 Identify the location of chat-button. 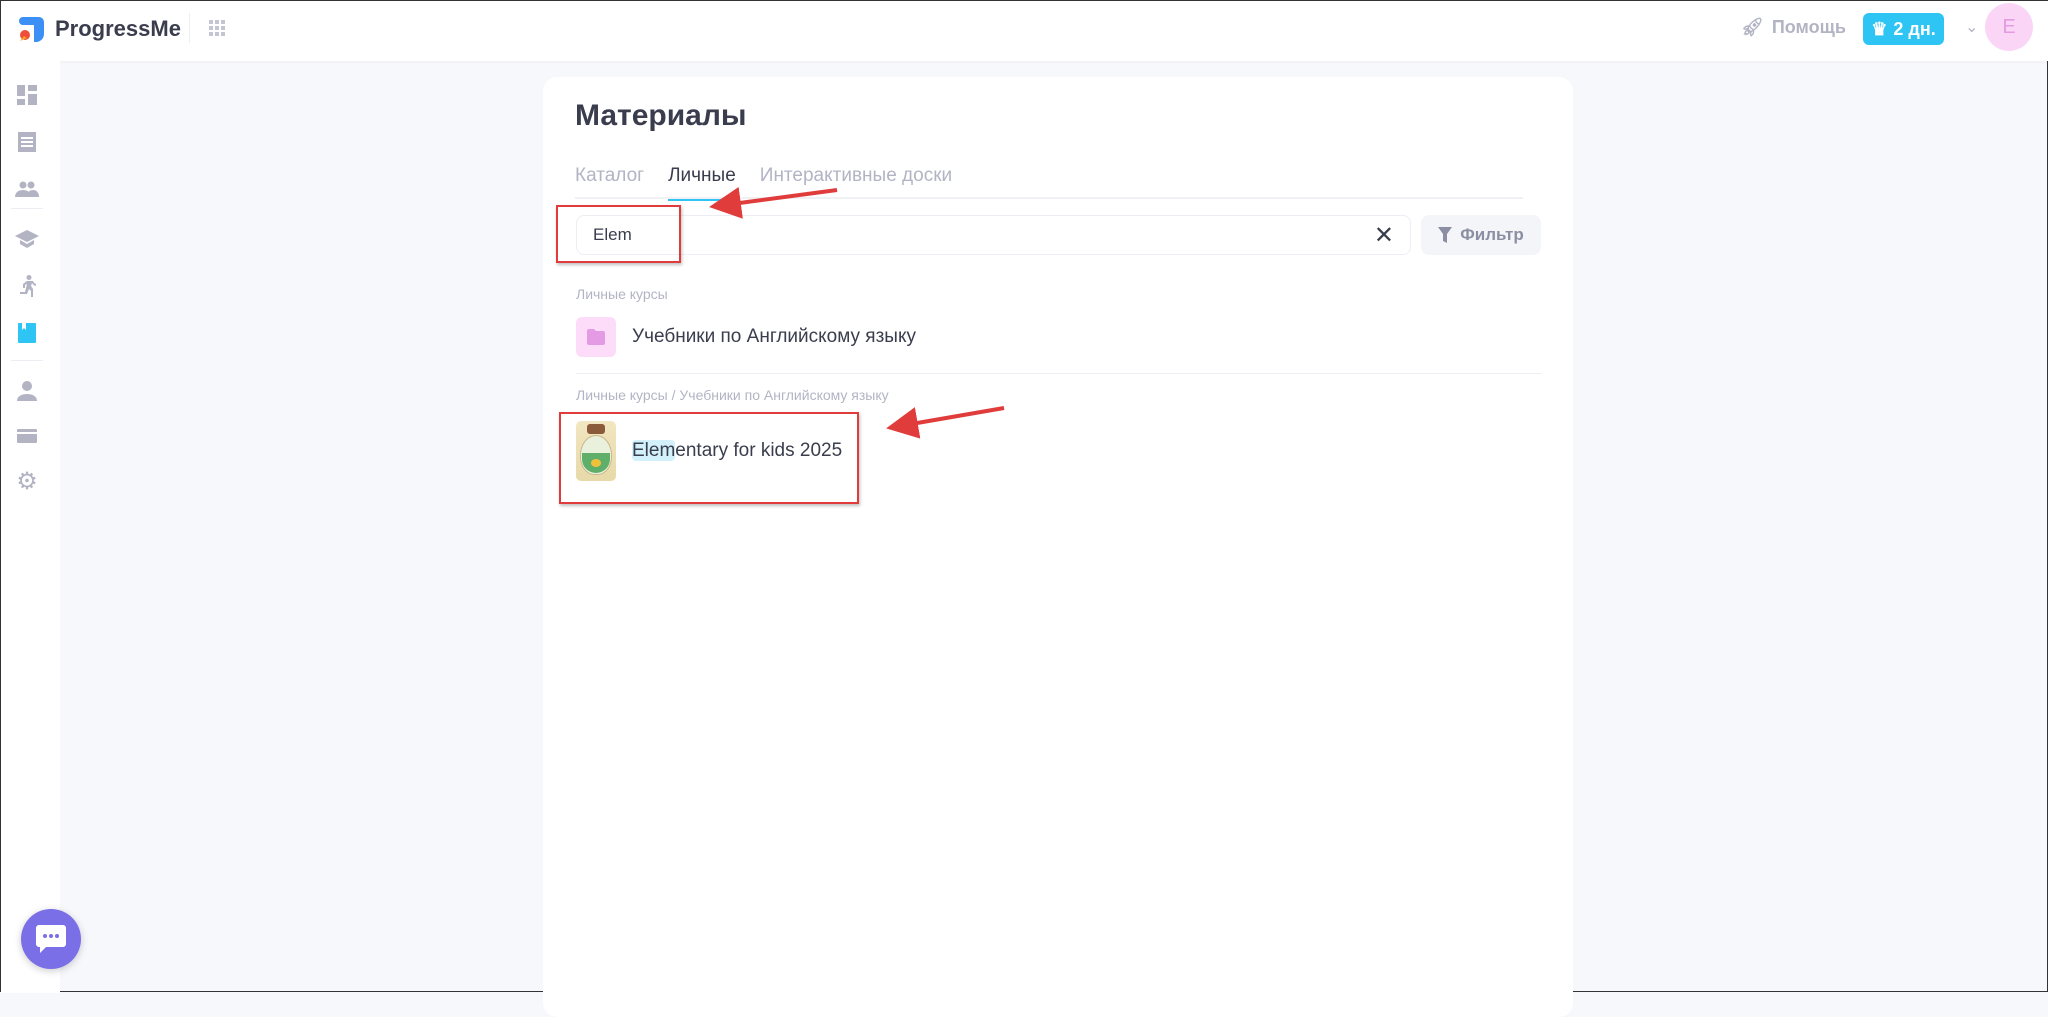
(51, 939).